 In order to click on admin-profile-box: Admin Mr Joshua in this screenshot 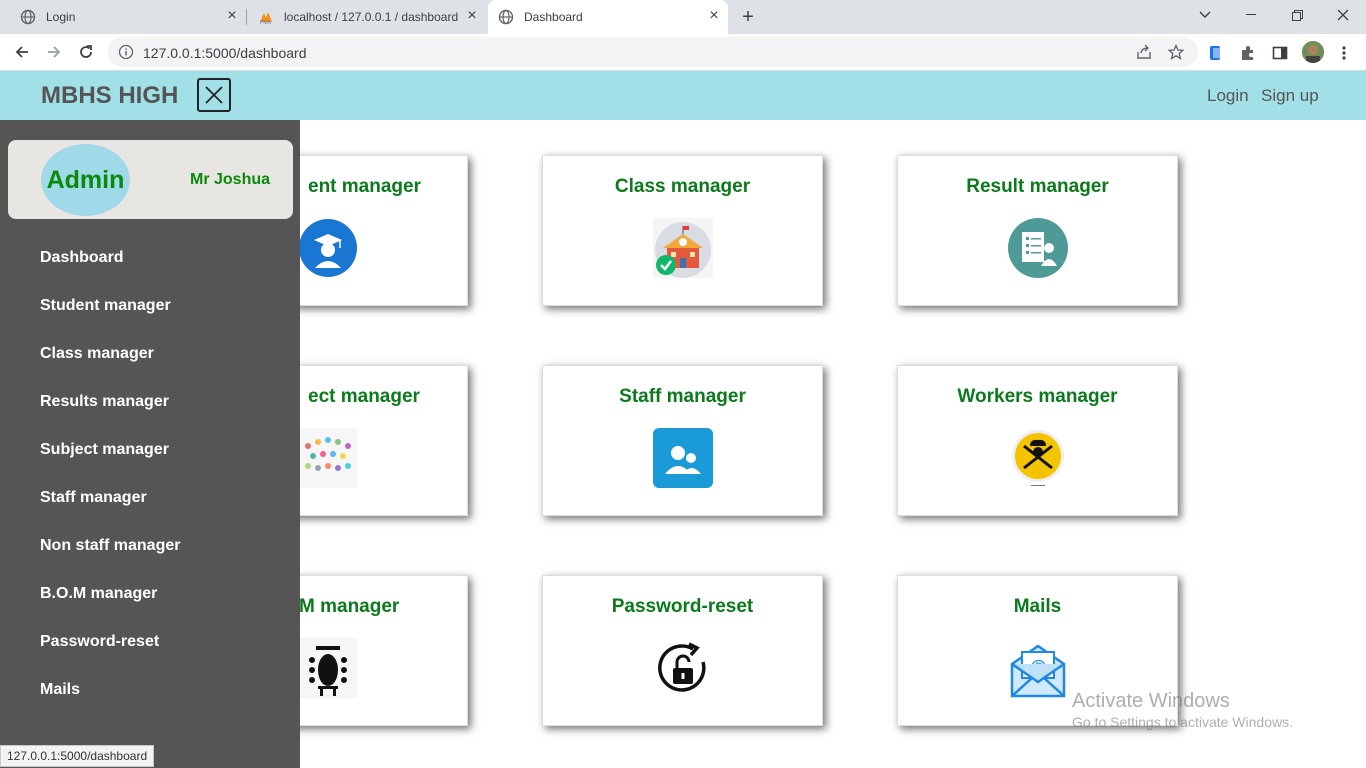, I will do `click(150, 179)`.